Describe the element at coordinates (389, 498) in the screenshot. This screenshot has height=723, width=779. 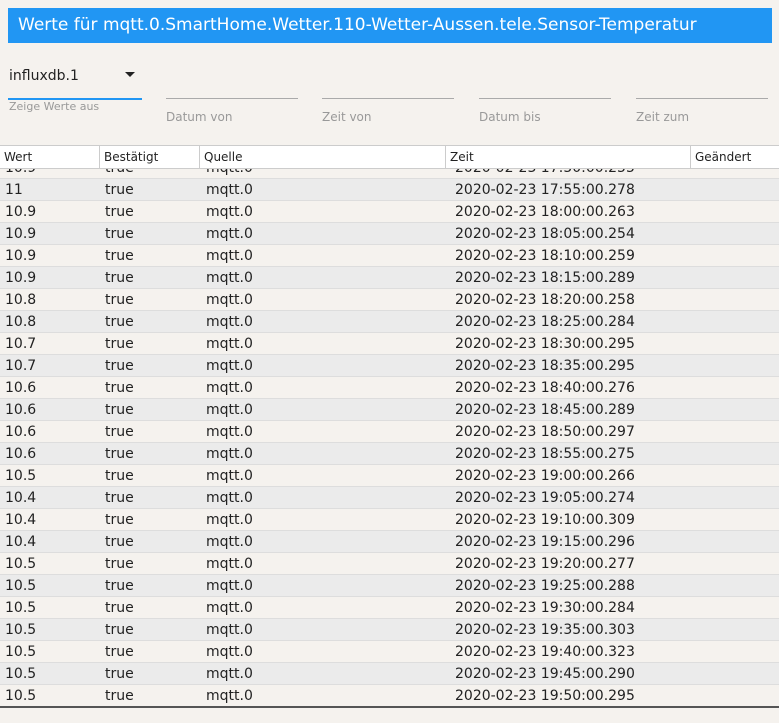
I see `table-row: 10.4 true mqtt.0 2020-02-23 19:05:00.274` at that location.